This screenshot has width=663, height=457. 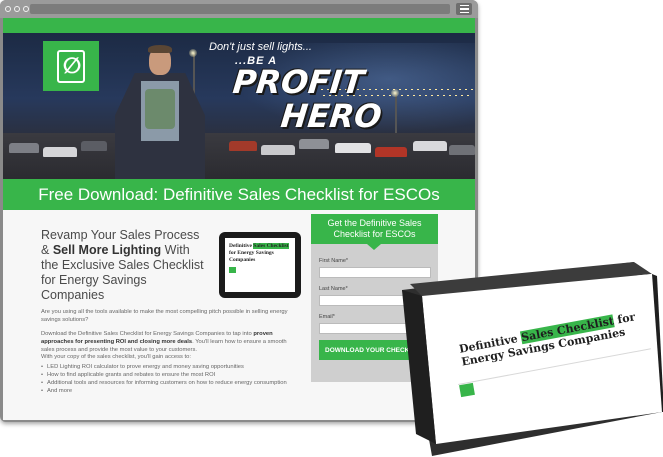 What do you see at coordinates (327, 317) in the screenshot?
I see `email-label: Email*` at bounding box center [327, 317].